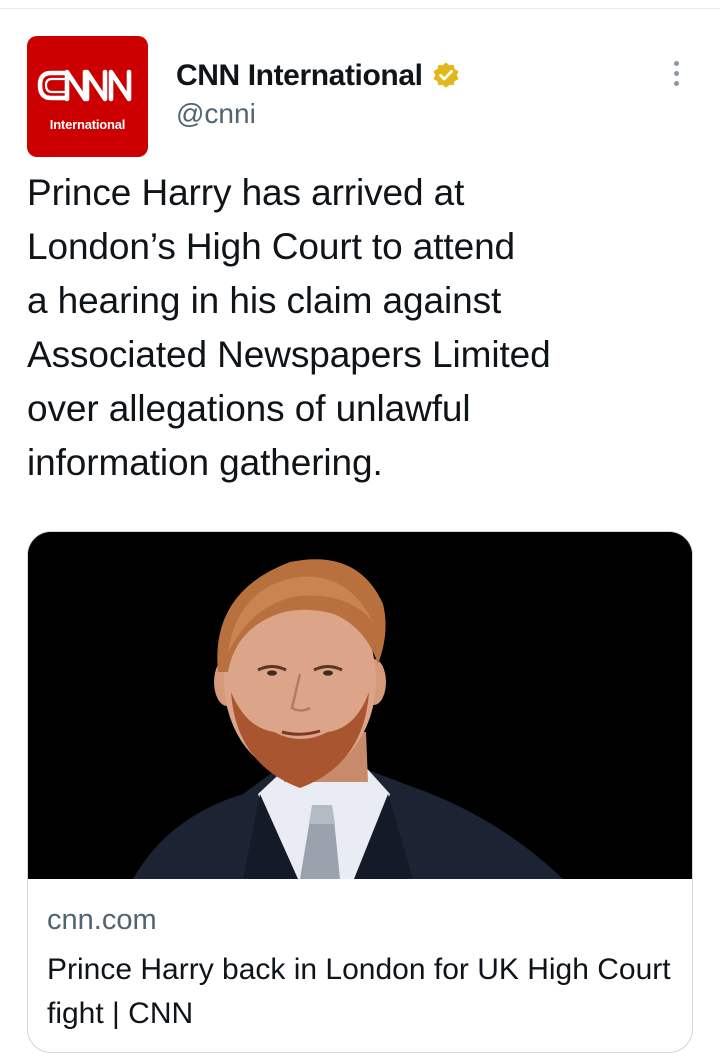 The image size is (720, 1056). I want to click on avatar: International, so click(87, 96).